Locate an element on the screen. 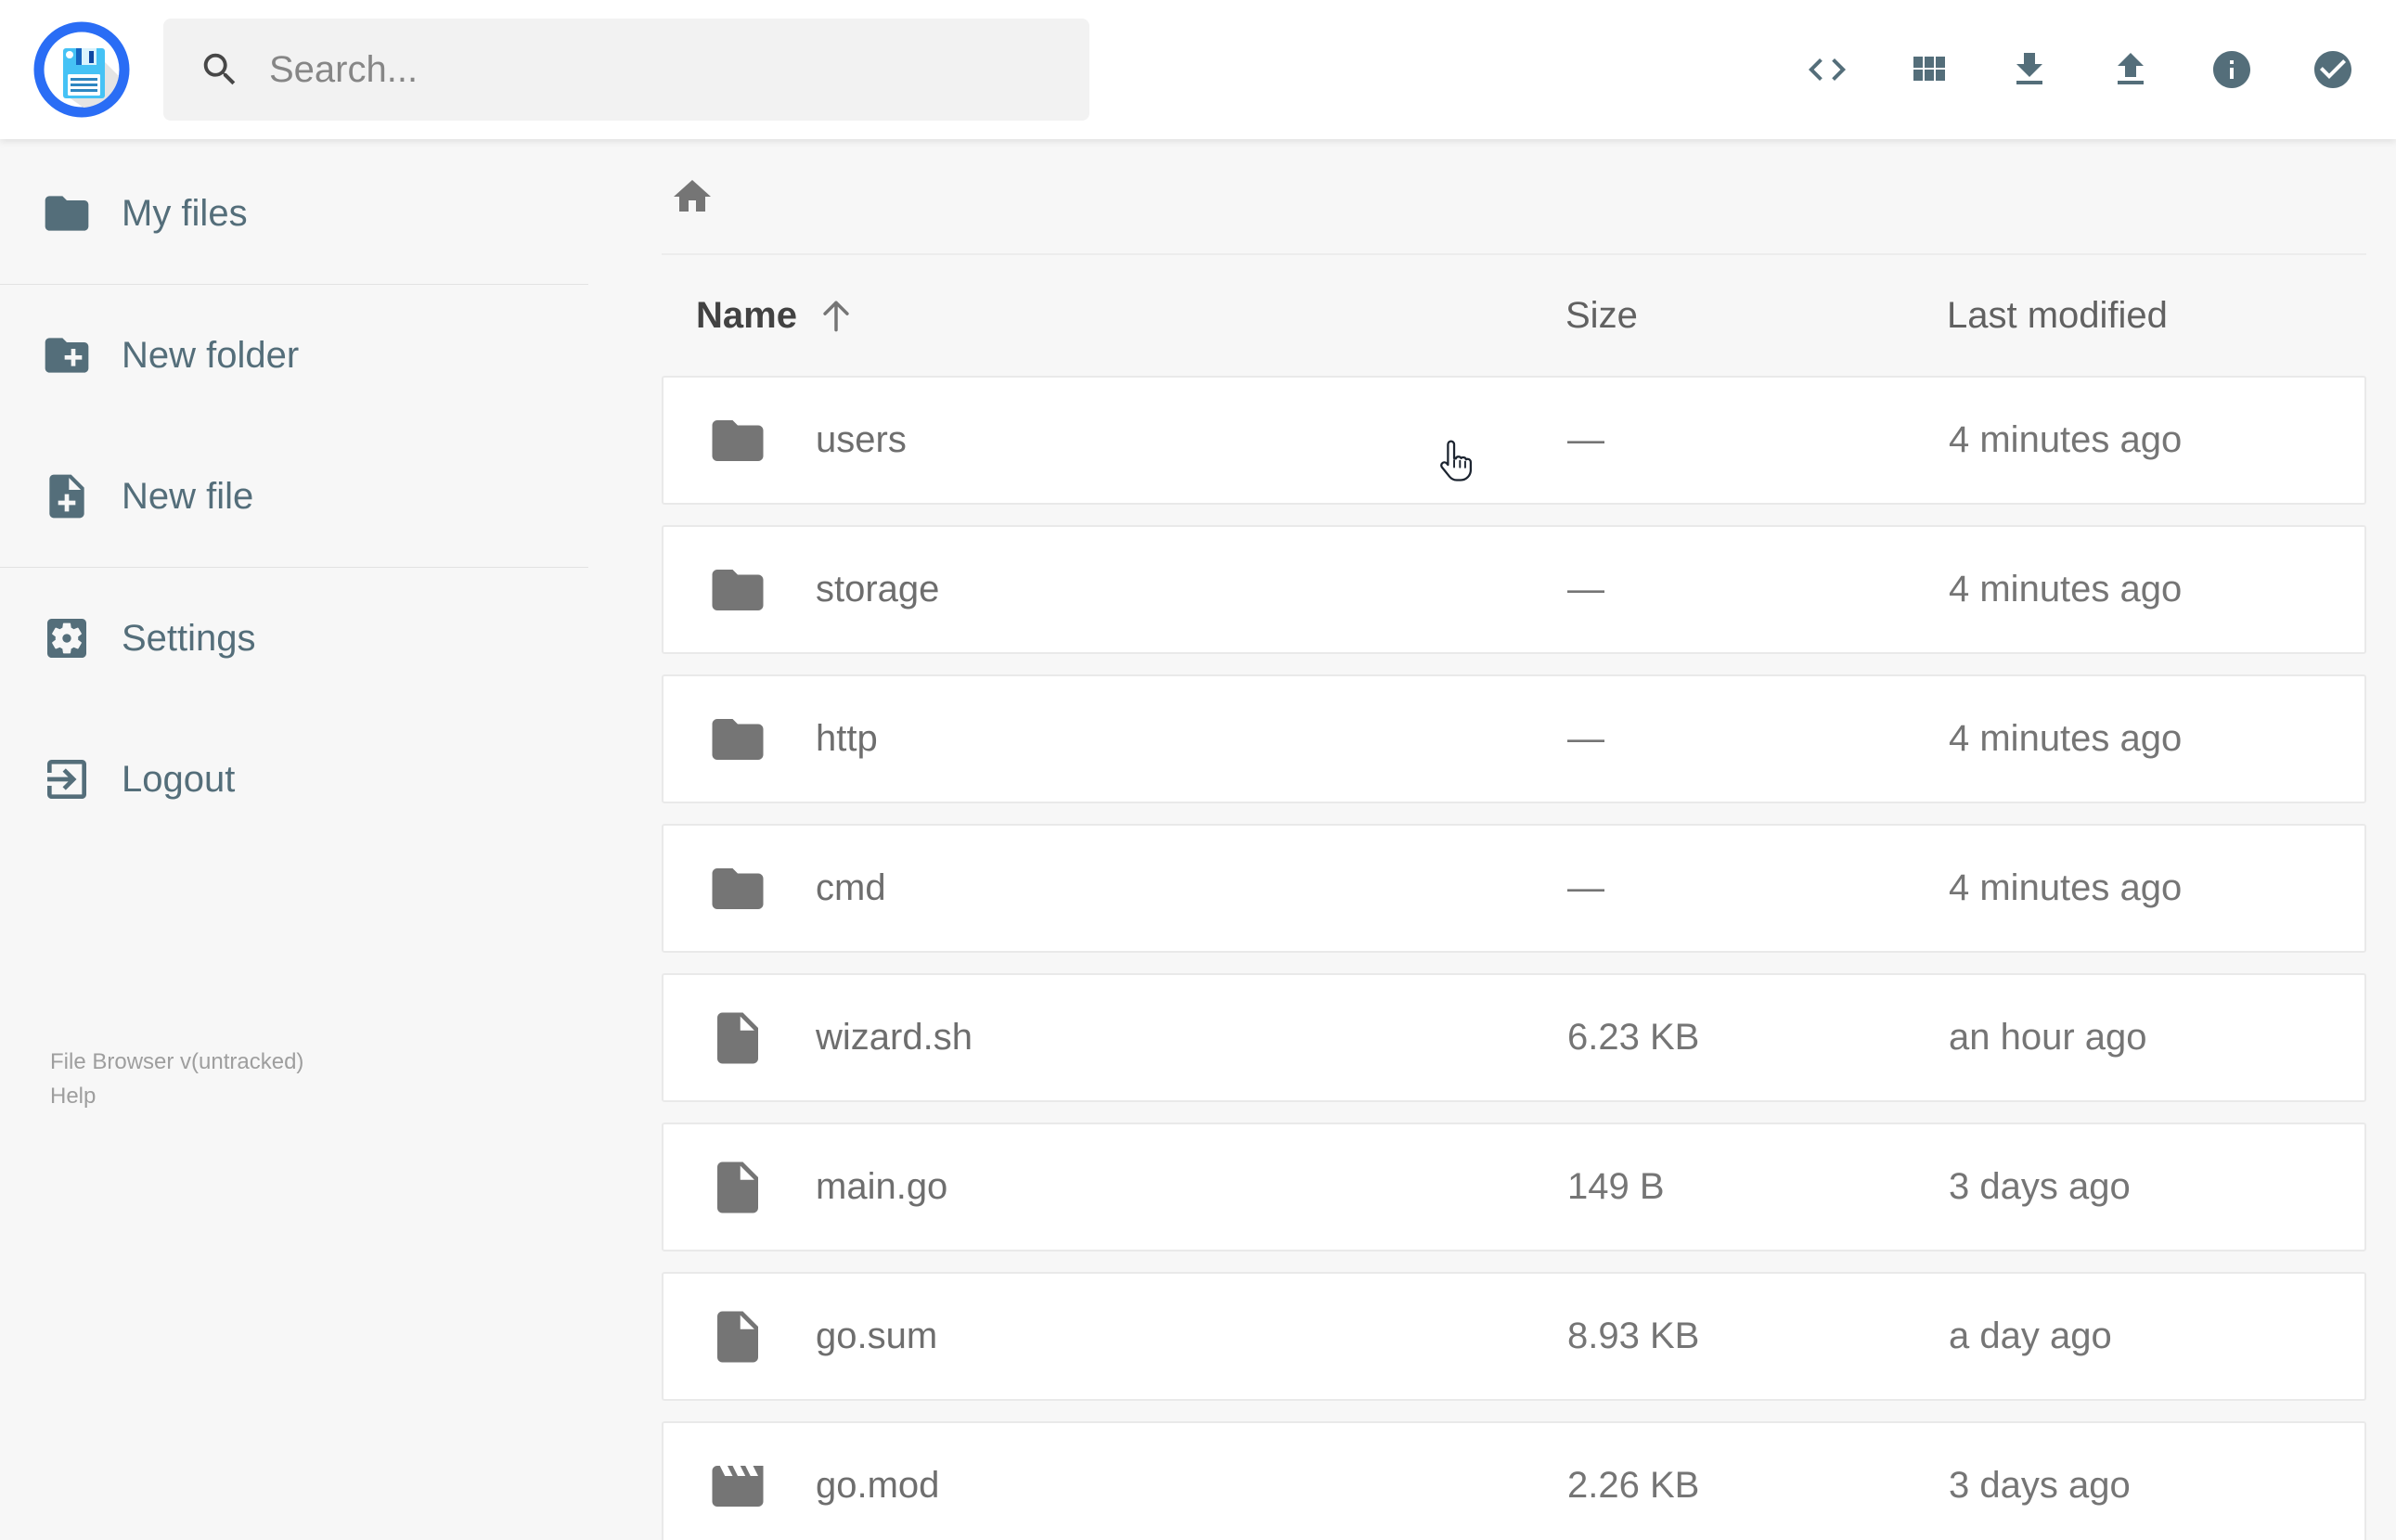  download-icon is located at coordinates (2029, 68).